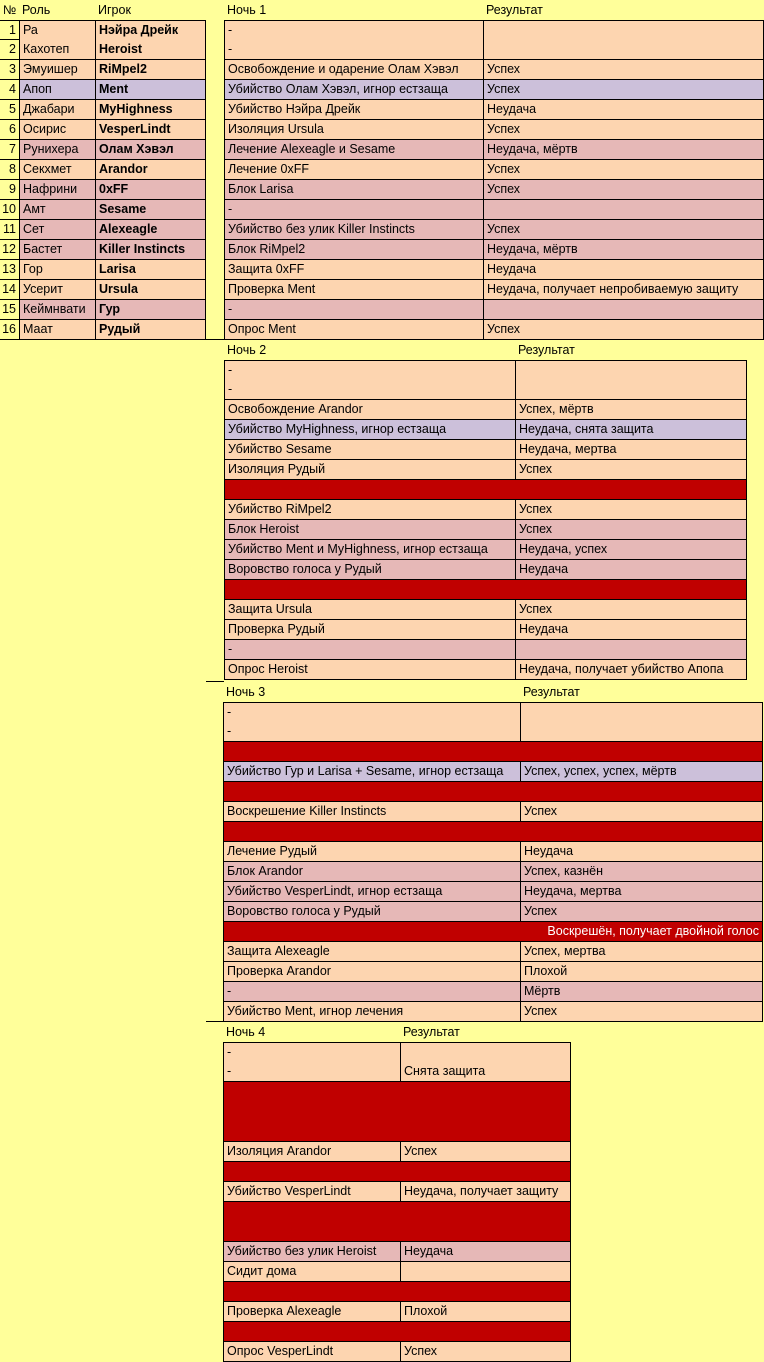 This screenshot has height=1362, width=764. I want to click on night-2-title: Ночь 2, so click(247, 350).